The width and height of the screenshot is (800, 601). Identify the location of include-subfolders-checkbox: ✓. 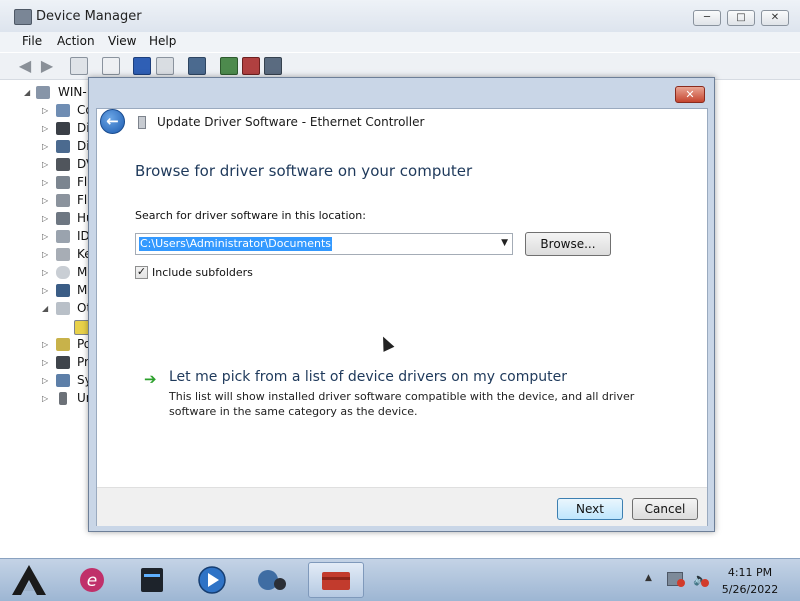
(141, 272).